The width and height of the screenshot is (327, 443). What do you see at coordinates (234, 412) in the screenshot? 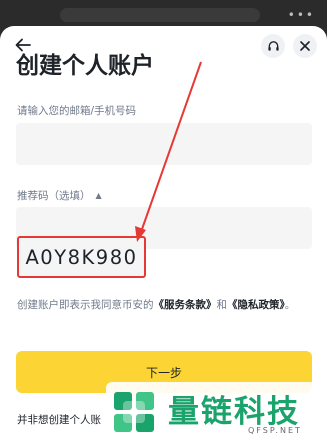
I see `watermark-name: 量链科技` at bounding box center [234, 412].